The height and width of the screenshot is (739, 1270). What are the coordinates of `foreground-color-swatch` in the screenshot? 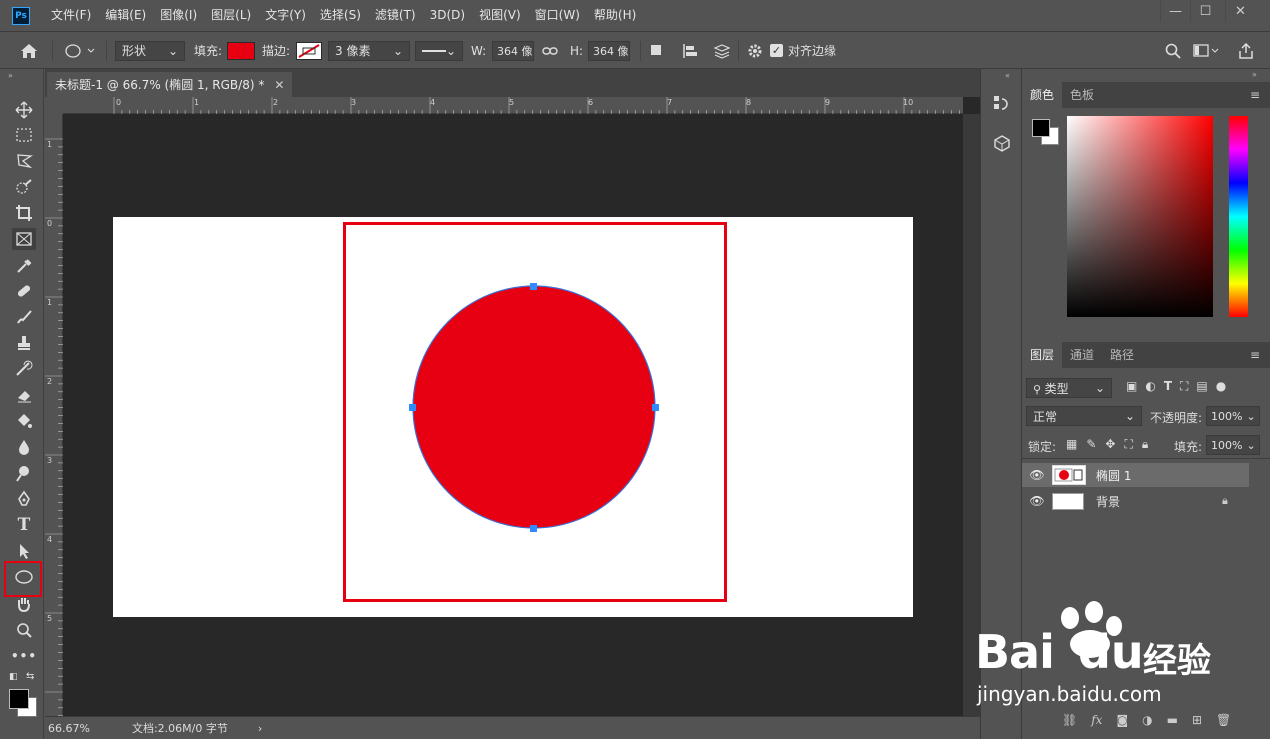 It's located at (19, 699).